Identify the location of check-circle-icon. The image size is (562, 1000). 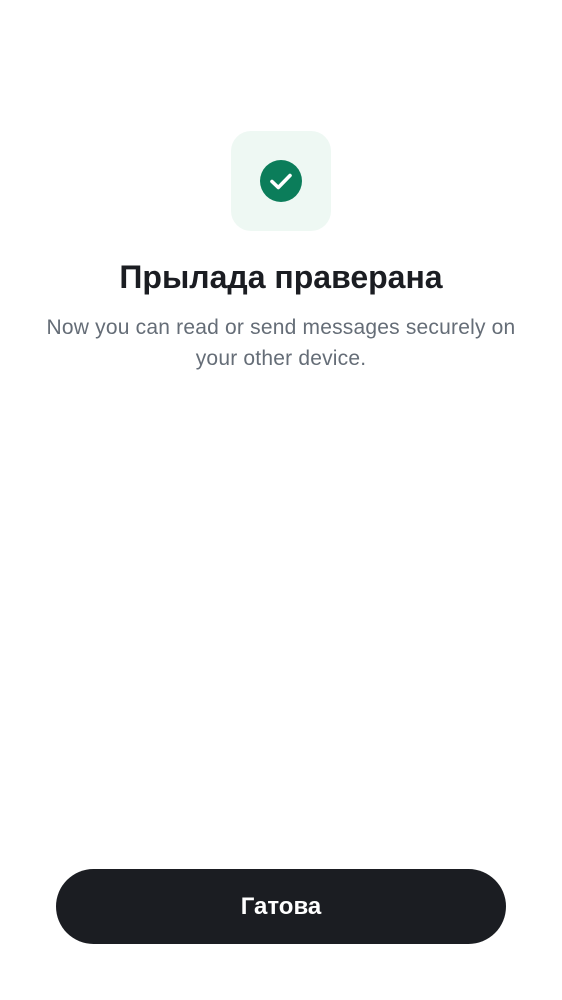
(281, 181).